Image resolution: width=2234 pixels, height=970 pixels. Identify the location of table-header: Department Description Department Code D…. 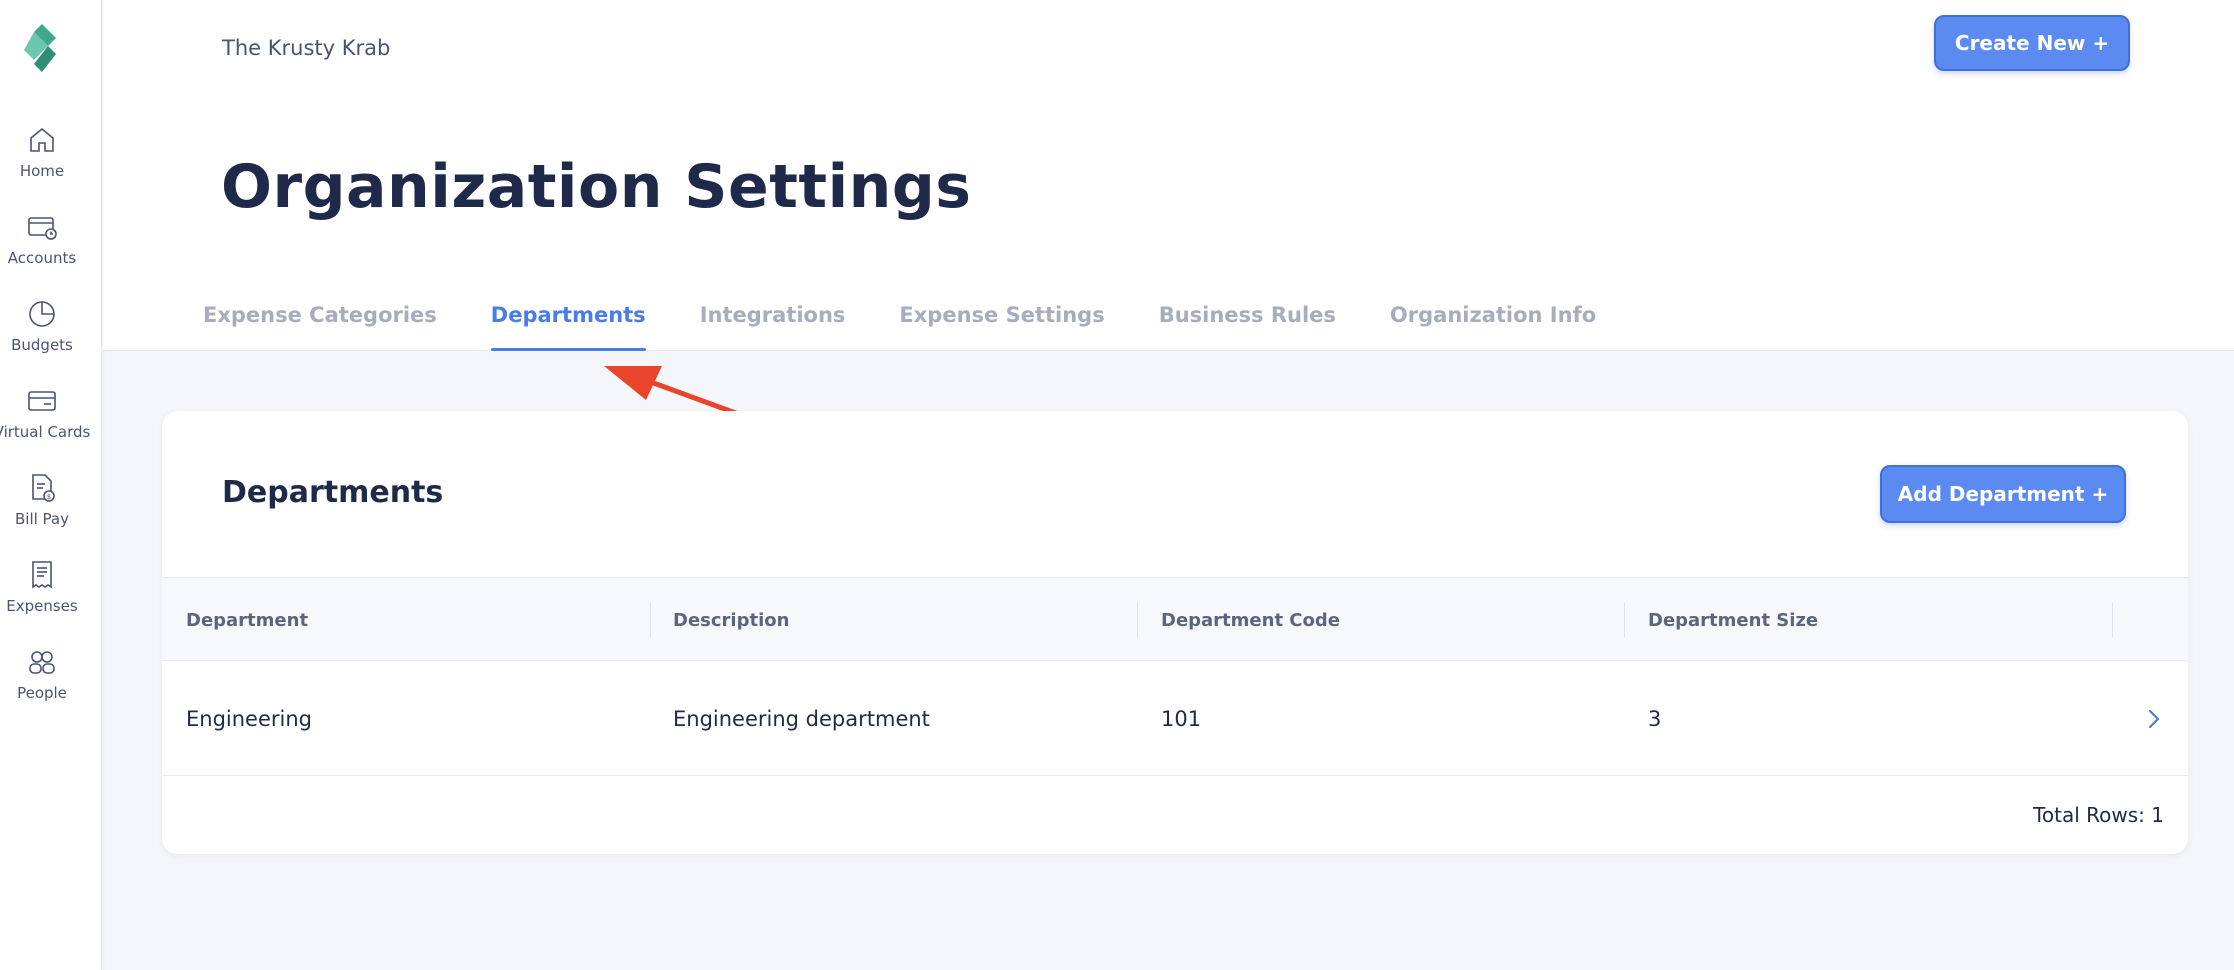
(1175, 619).